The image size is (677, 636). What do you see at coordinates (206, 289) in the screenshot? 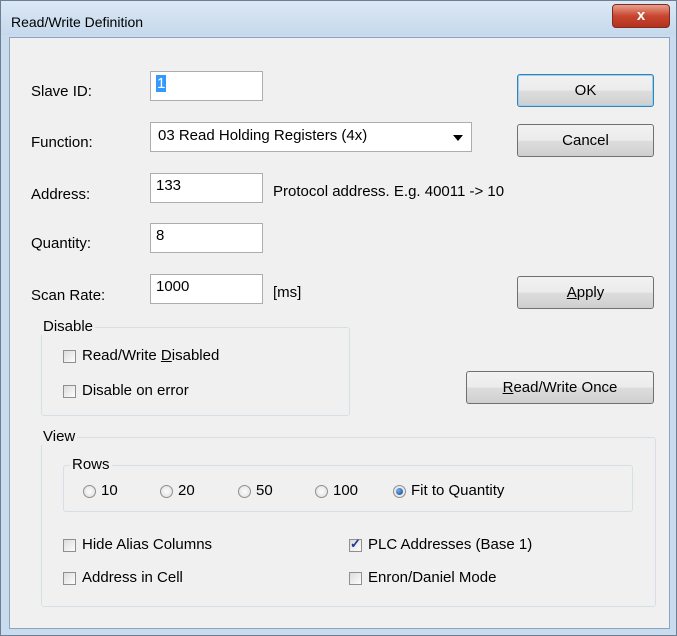
I see `scan-rate-input: 1000` at bounding box center [206, 289].